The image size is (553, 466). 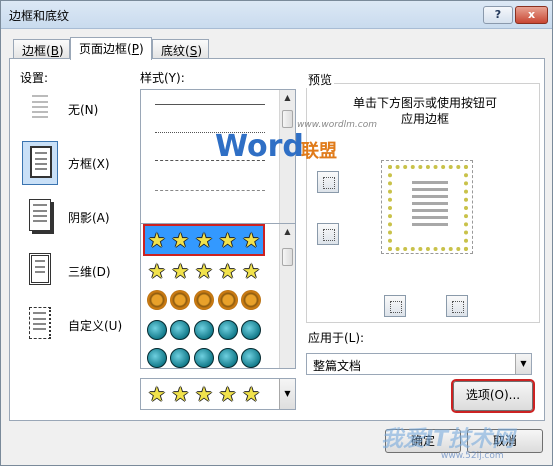 I want to click on setting-shadow-icon, so click(x=40, y=217).